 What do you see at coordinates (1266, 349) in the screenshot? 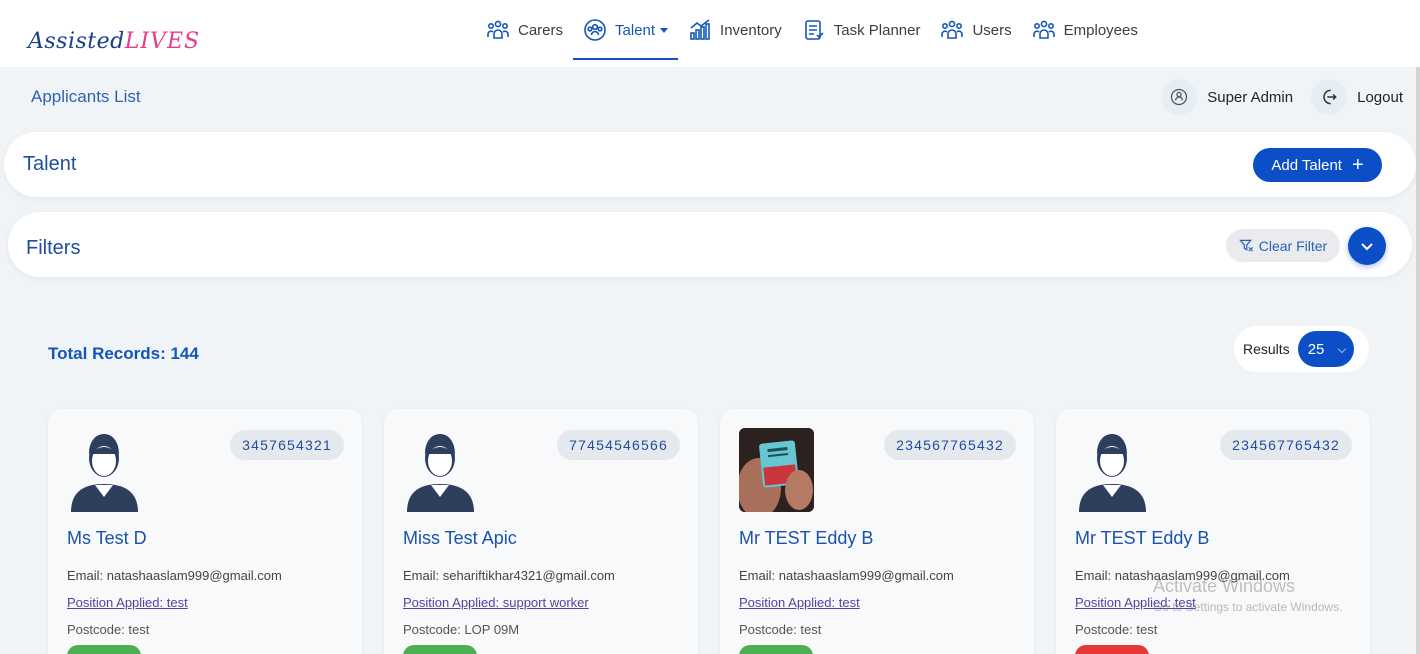
I see `results-label: Results` at bounding box center [1266, 349].